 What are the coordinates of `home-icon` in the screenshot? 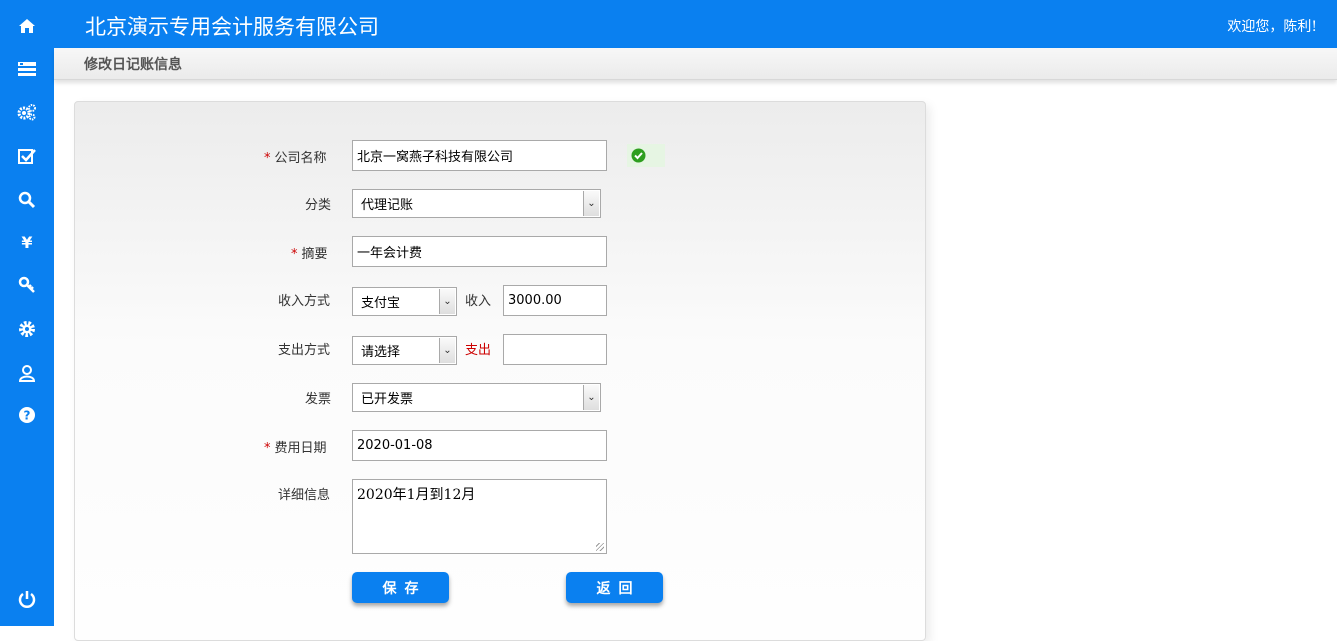 It's located at (27, 26).